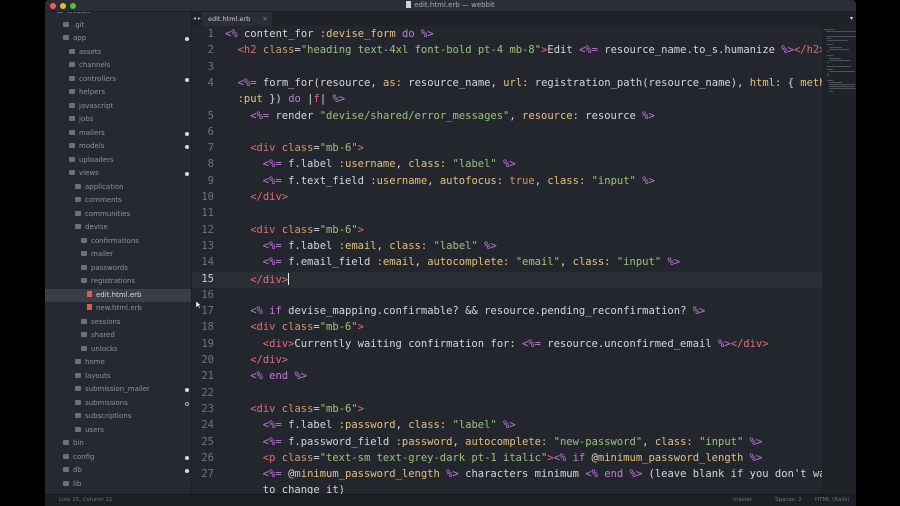 Image resolution: width=900 pixels, height=506 pixels. Describe the element at coordinates (106, 321) in the screenshot. I see `sidebar-item-label: sessions` at that location.